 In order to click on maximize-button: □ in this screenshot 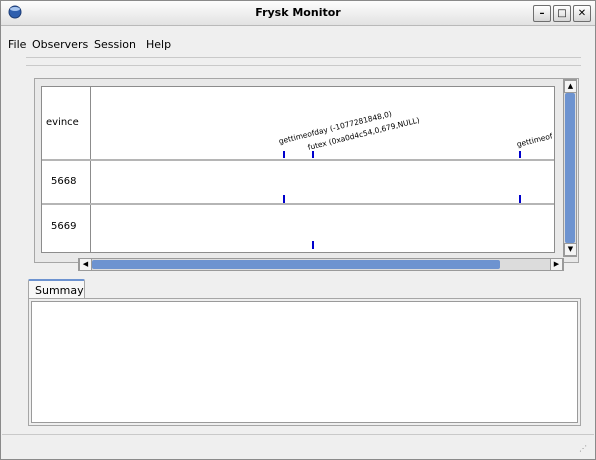, I will do `click(562, 13)`.